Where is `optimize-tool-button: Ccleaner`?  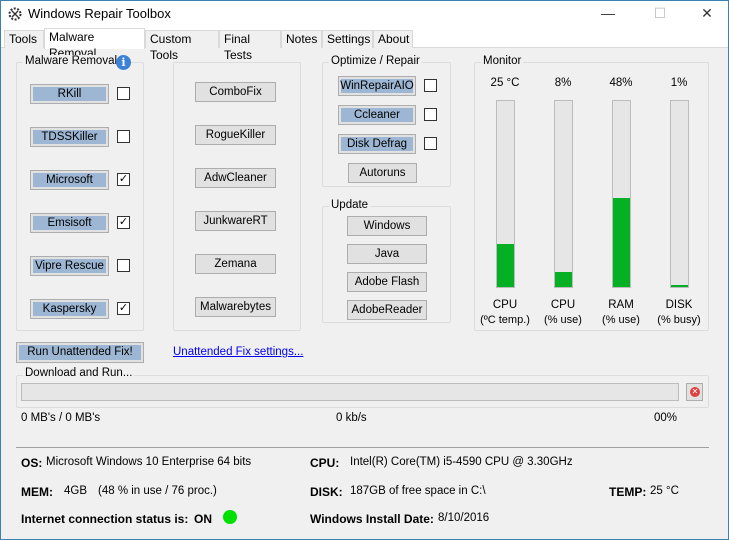 optimize-tool-button: Ccleaner is located at coordinates (377, 115).